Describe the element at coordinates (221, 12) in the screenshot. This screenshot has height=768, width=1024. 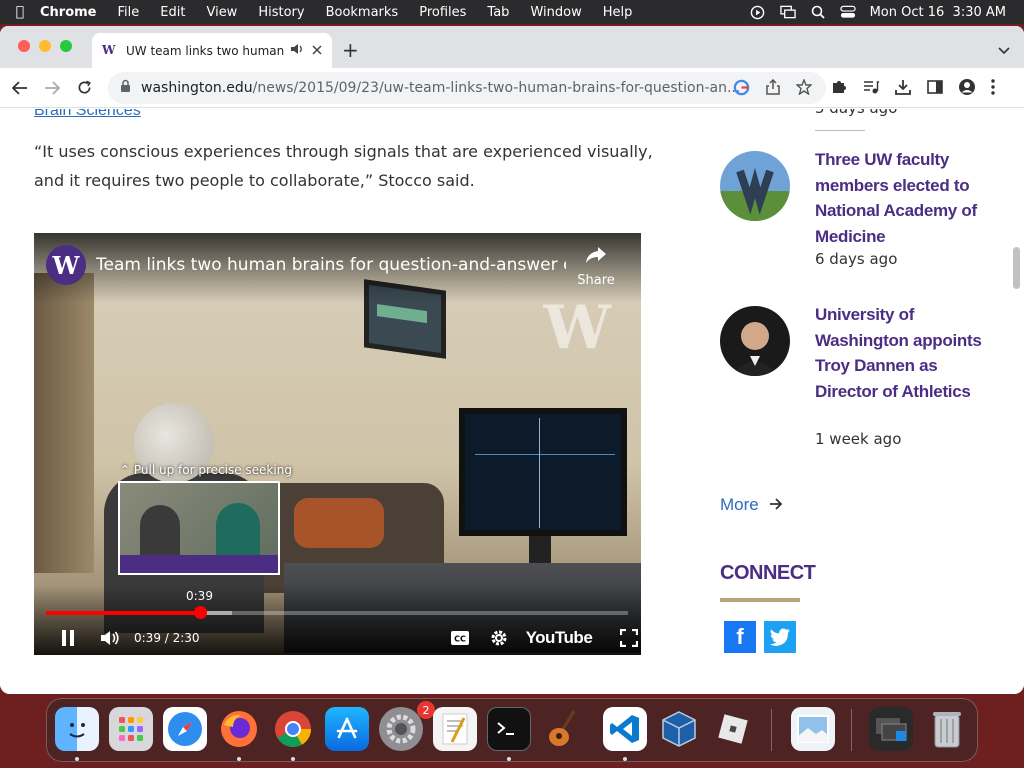
I see `menu-view: View` at that location.